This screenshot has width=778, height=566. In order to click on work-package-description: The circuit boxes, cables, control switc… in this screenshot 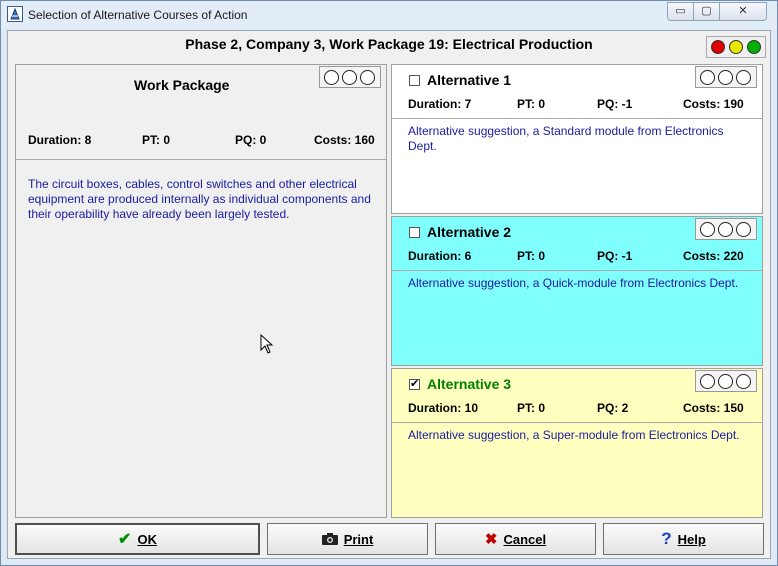, I will do `click(199, 199)`.